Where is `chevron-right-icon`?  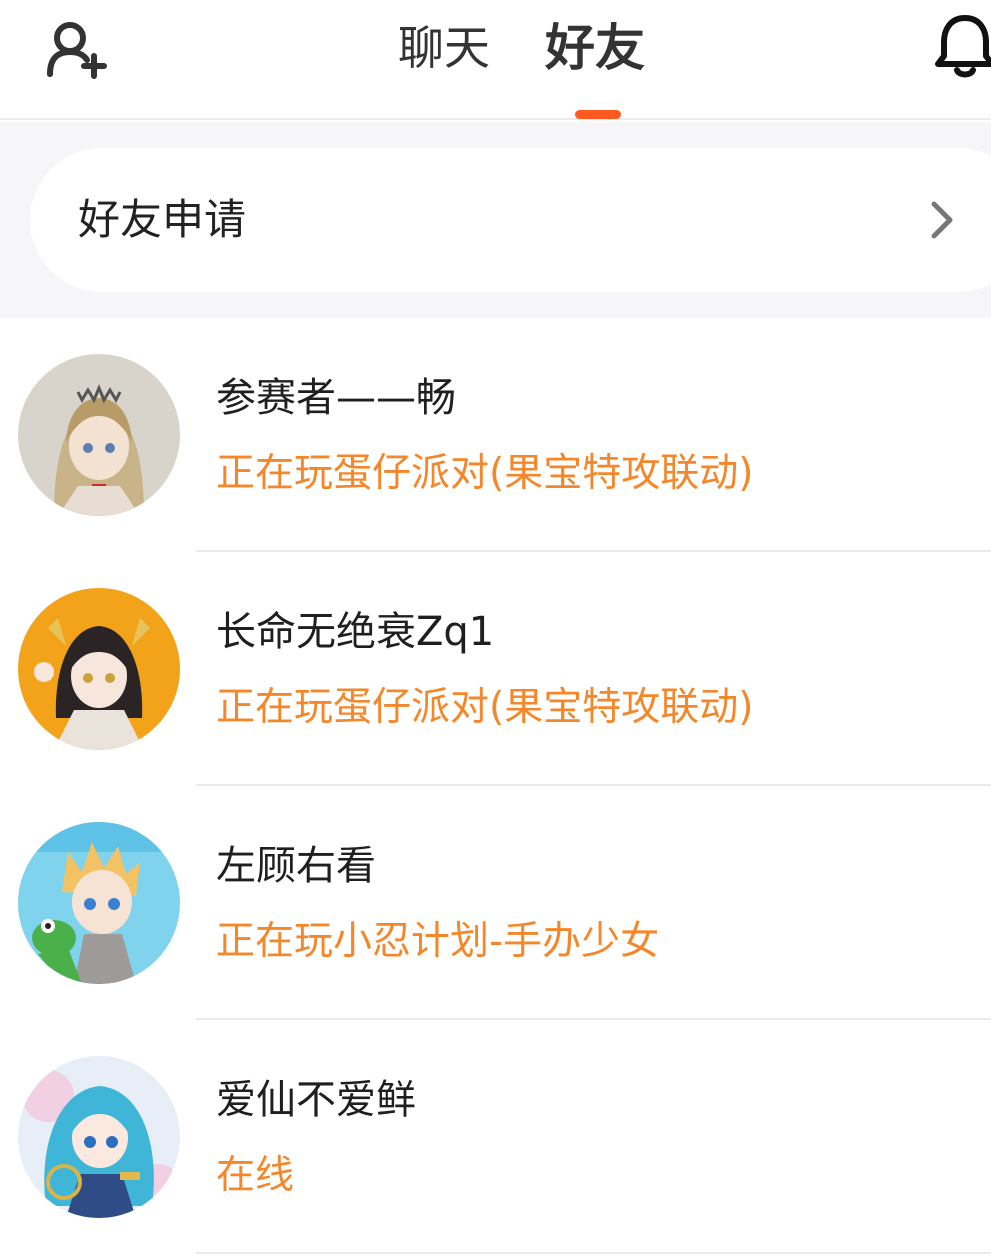 chevron-right-icon is located at coordinates (943, 220).